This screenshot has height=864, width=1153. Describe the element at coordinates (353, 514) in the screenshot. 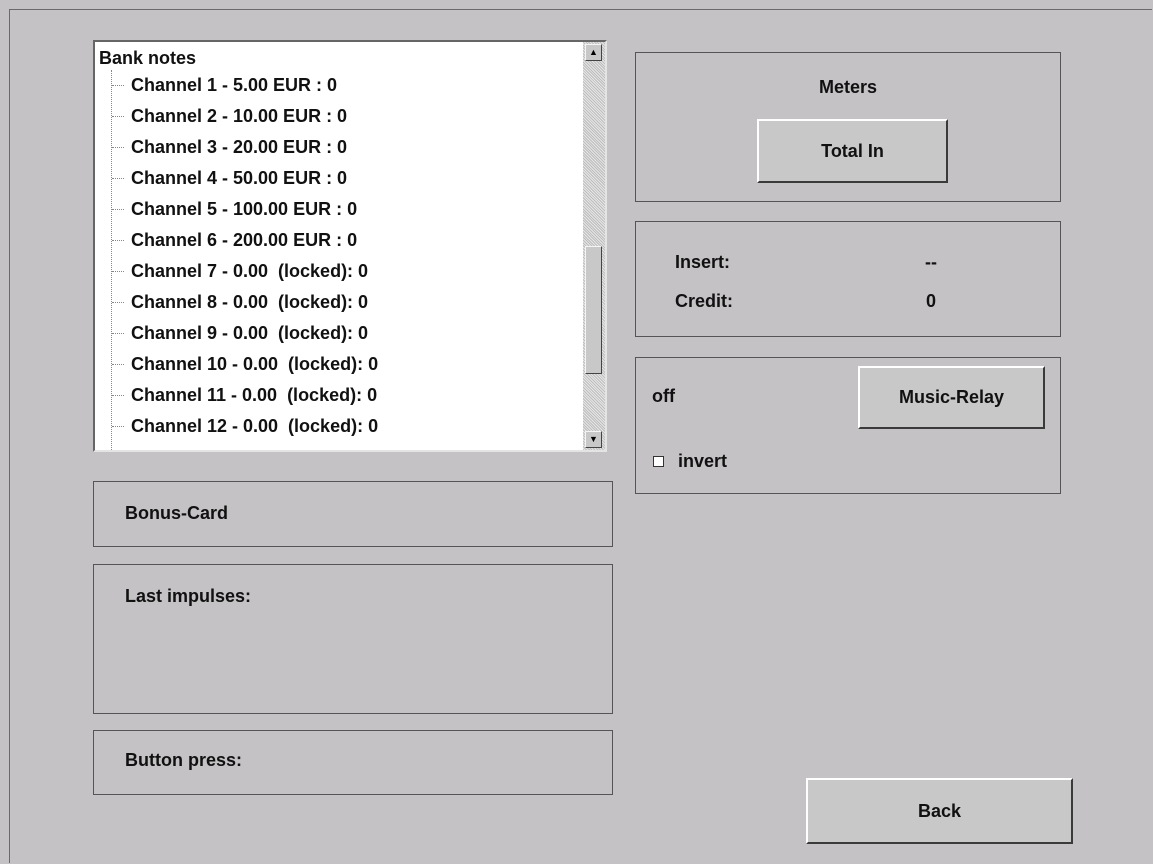

I see `bonus-card-panel: Bonus-Card` at that location.